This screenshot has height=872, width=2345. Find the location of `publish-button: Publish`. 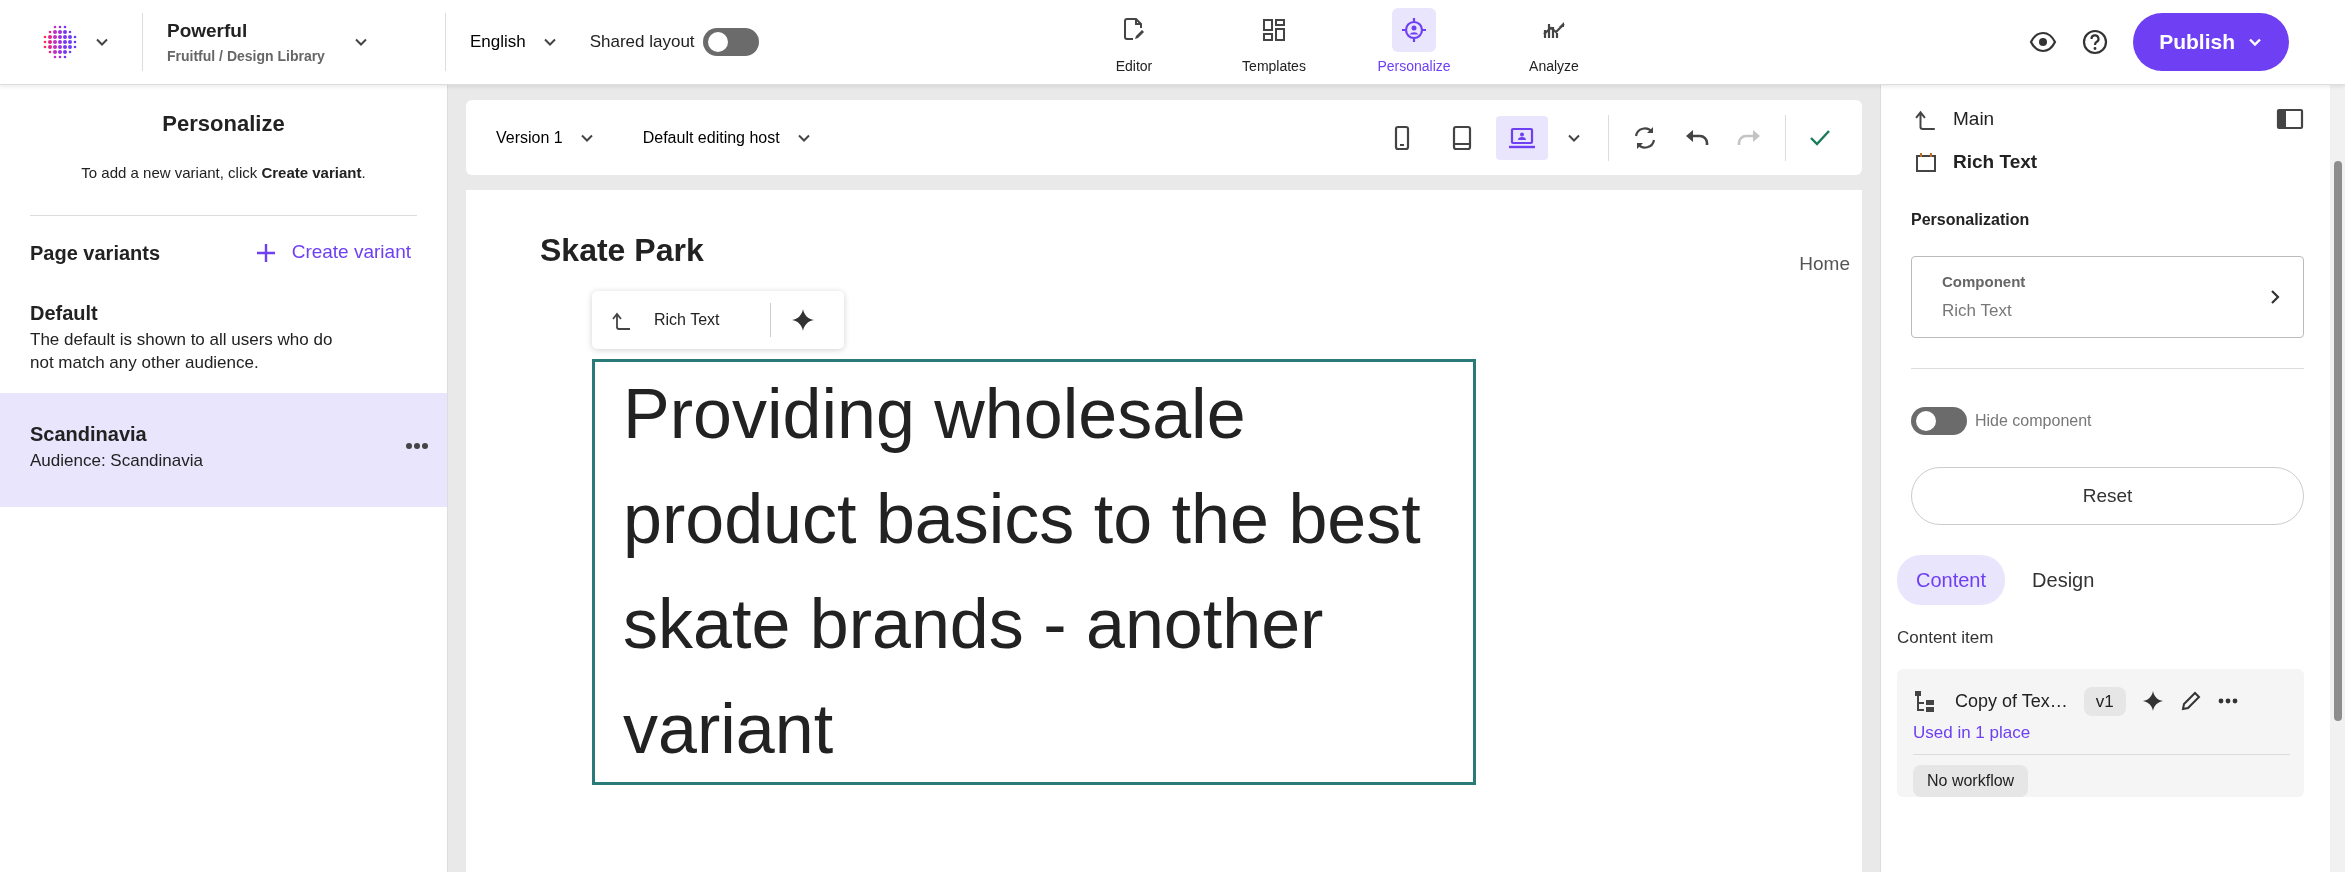

publish-button: Publish is located at coordinates (2211, 42).